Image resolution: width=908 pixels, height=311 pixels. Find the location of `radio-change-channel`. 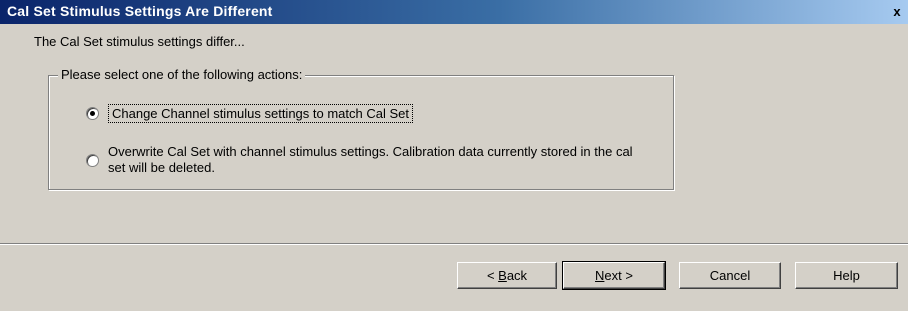

radio-change-channel is located at coordinates (92, 113).